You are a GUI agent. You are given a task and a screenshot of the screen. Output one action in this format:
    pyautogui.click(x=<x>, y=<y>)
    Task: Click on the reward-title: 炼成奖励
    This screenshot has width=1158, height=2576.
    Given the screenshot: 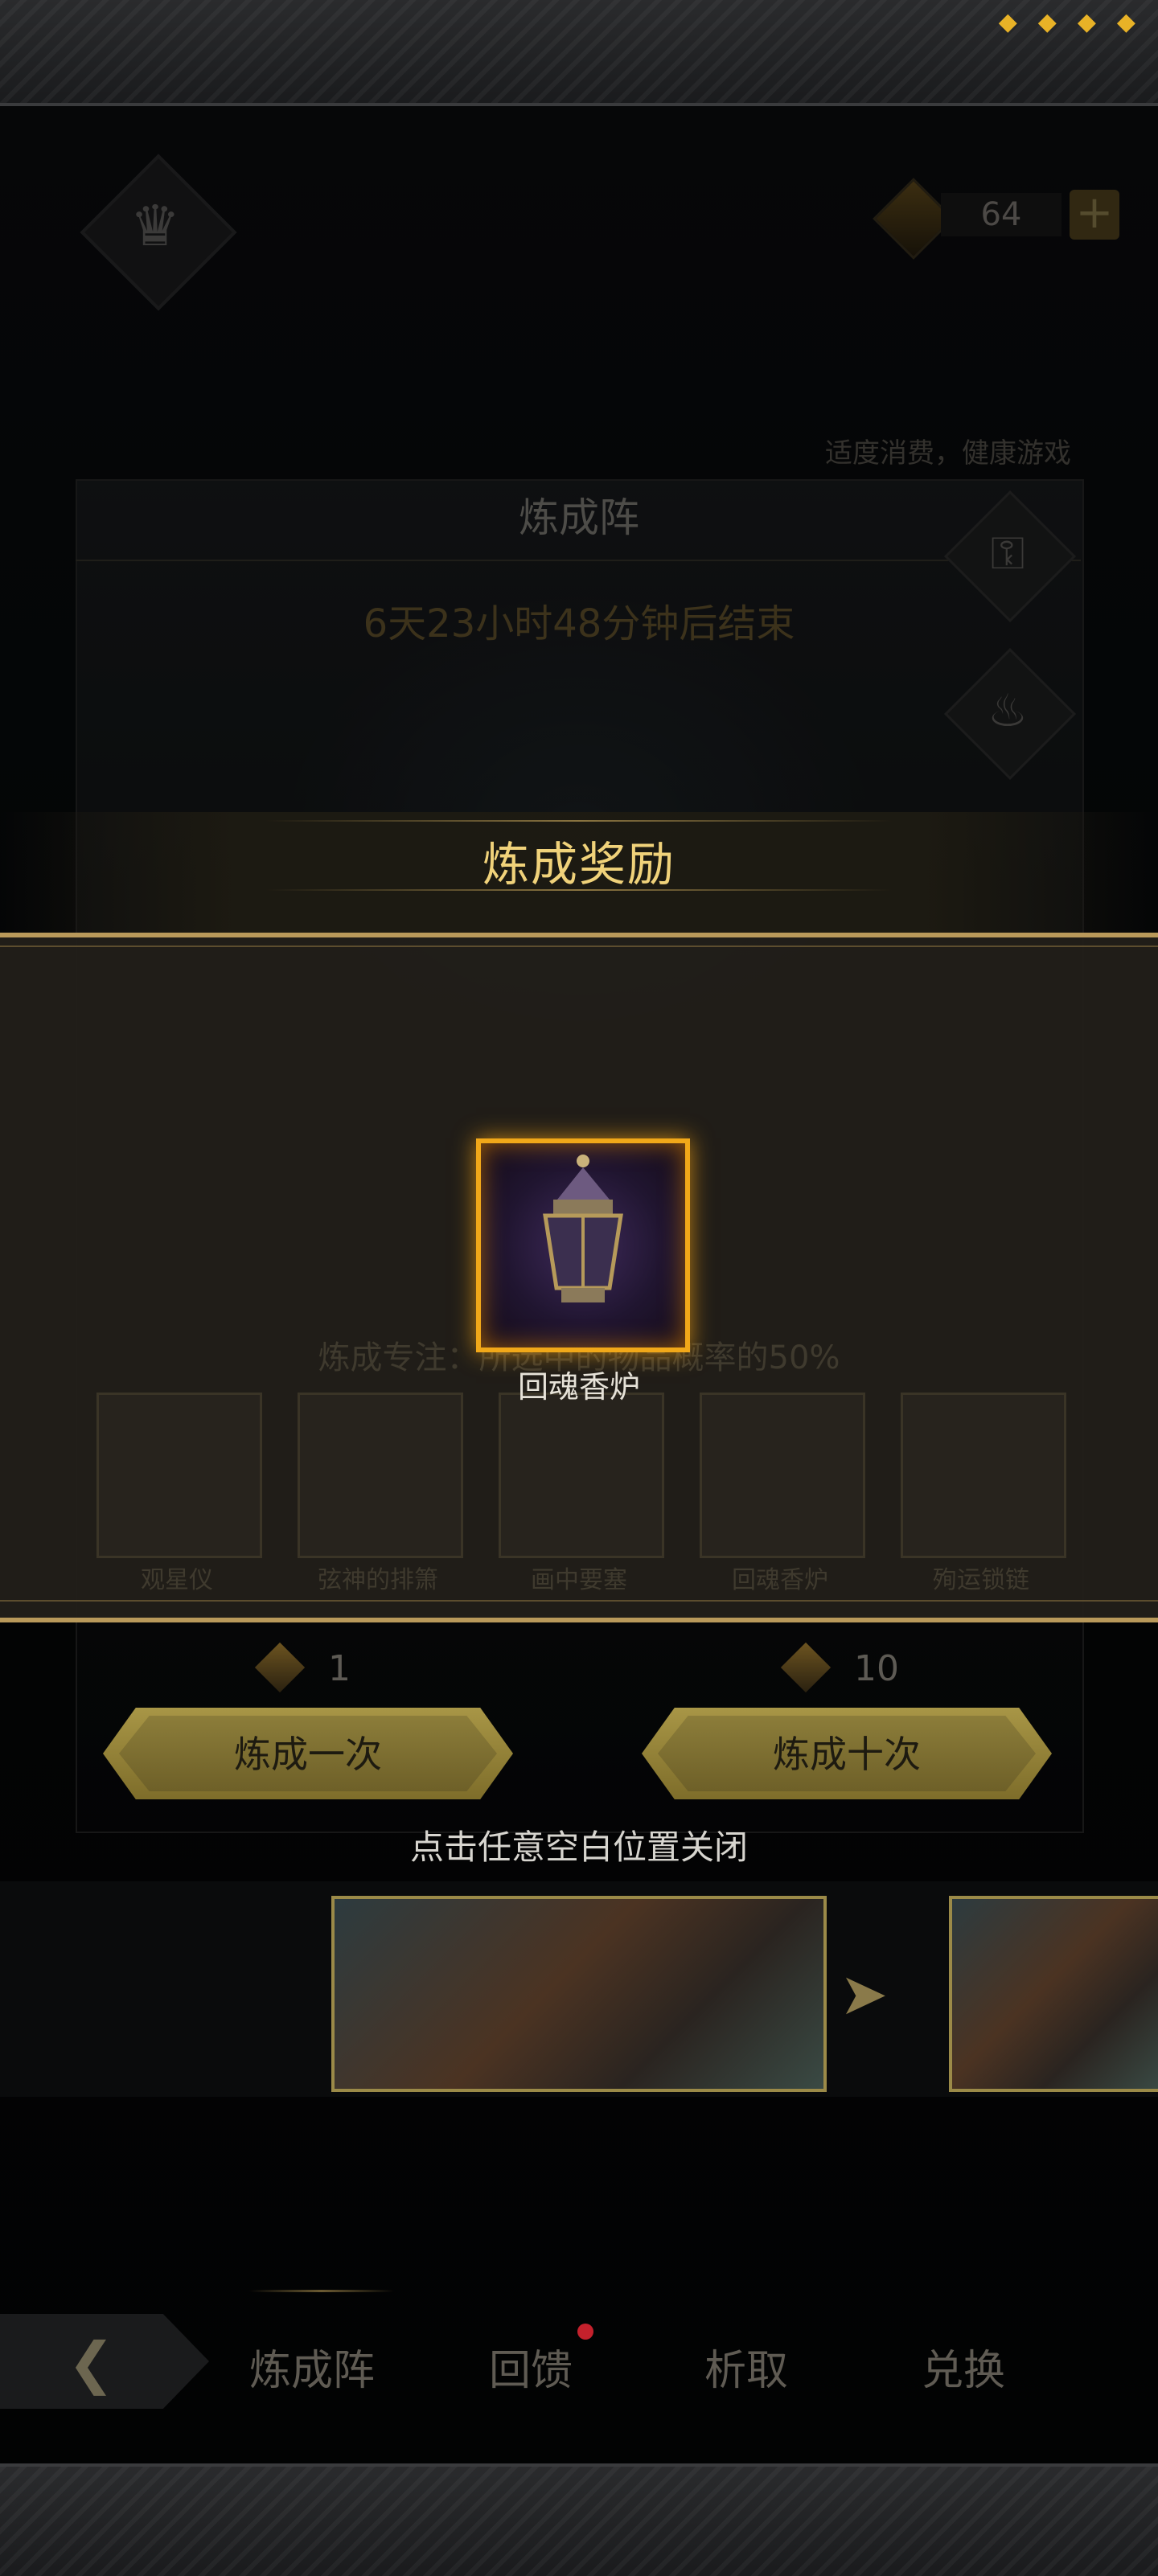 What is the action you would take?
    pyautogui.click(x=579, y=864)
    